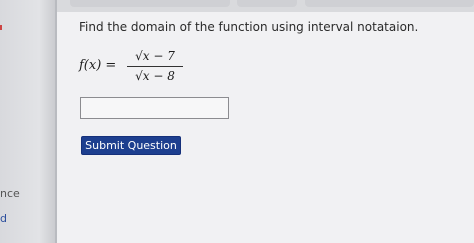 The height and width of the screenshot is (243, 474). I want to click on function-lhs: f(x) =, so click(98, 65).